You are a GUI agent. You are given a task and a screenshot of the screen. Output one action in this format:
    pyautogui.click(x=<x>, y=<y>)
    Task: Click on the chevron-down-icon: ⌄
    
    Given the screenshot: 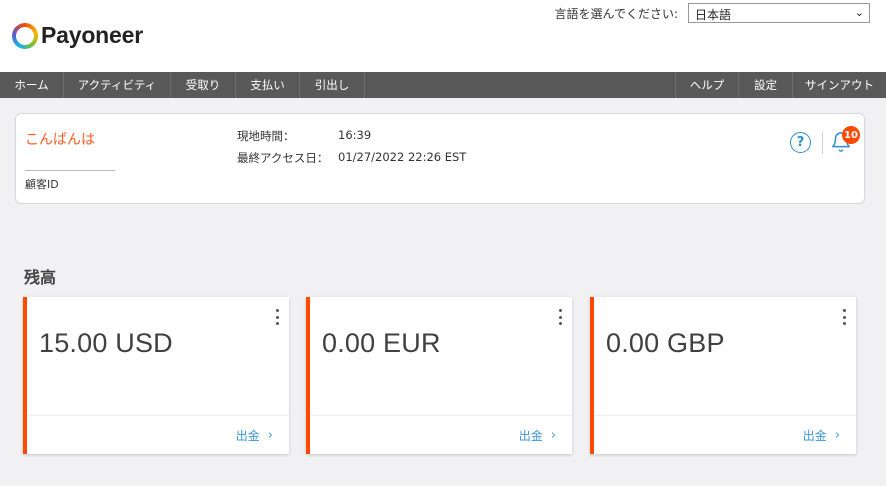 What is the action you would take?
    pyautogui.click(x=859, y=12)
    